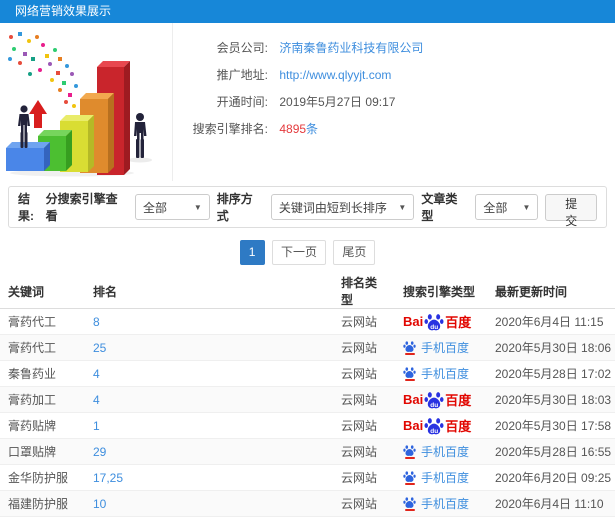 The height and width of the screenshot is (520, 615). I want to click on rank-cell: 29, so click(209, 451).